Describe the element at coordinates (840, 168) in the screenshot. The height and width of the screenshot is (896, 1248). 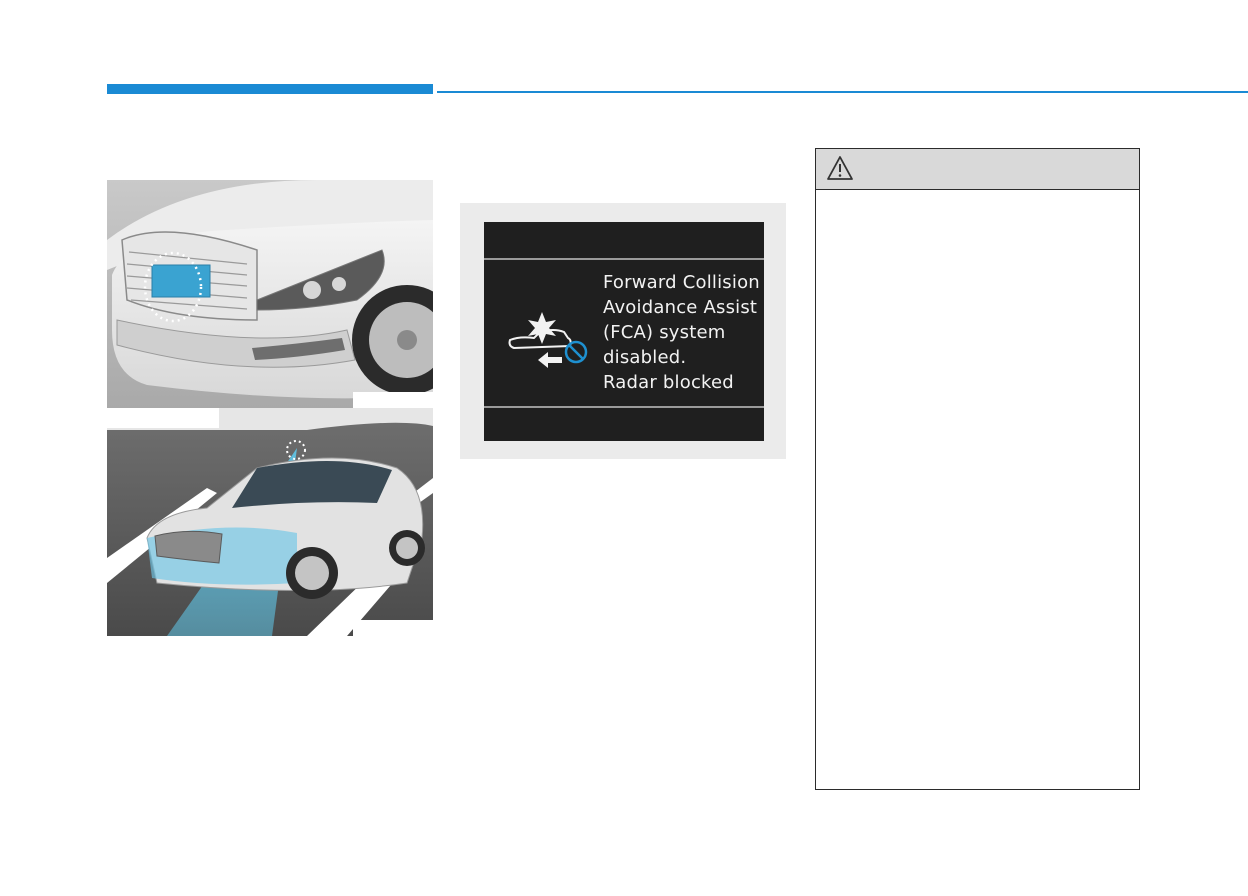
I see `warning-triangle-icon` at that location.